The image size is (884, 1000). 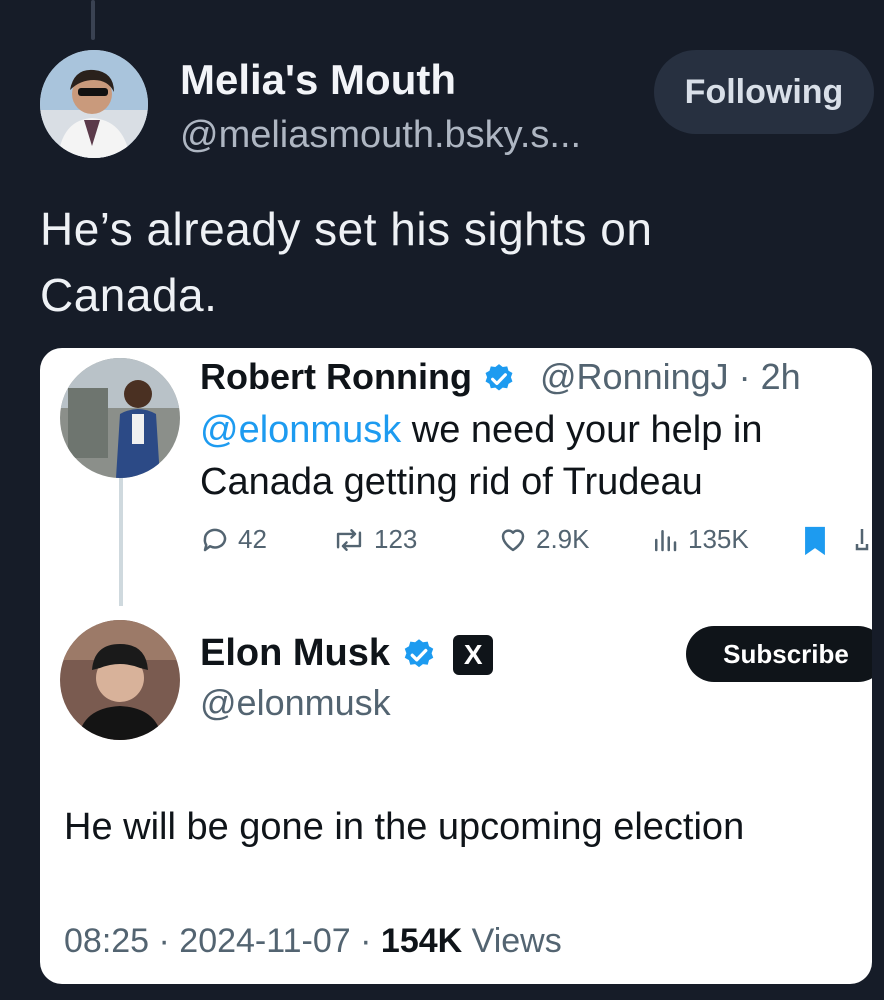 I want to click on subscribe-button: Subscribe, so click(x=779, y=654).